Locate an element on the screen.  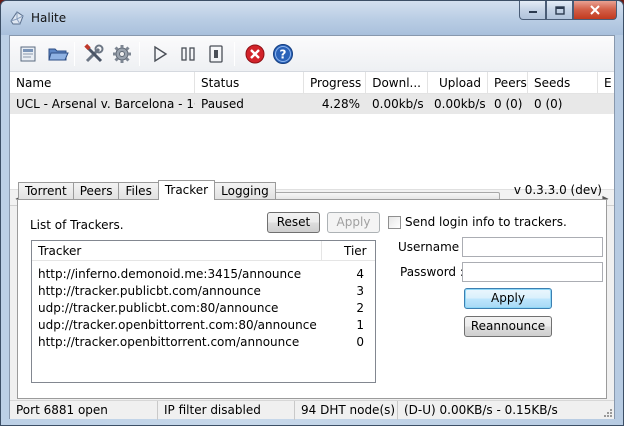
column-header-name: Name is located at coordinates (102, 83).